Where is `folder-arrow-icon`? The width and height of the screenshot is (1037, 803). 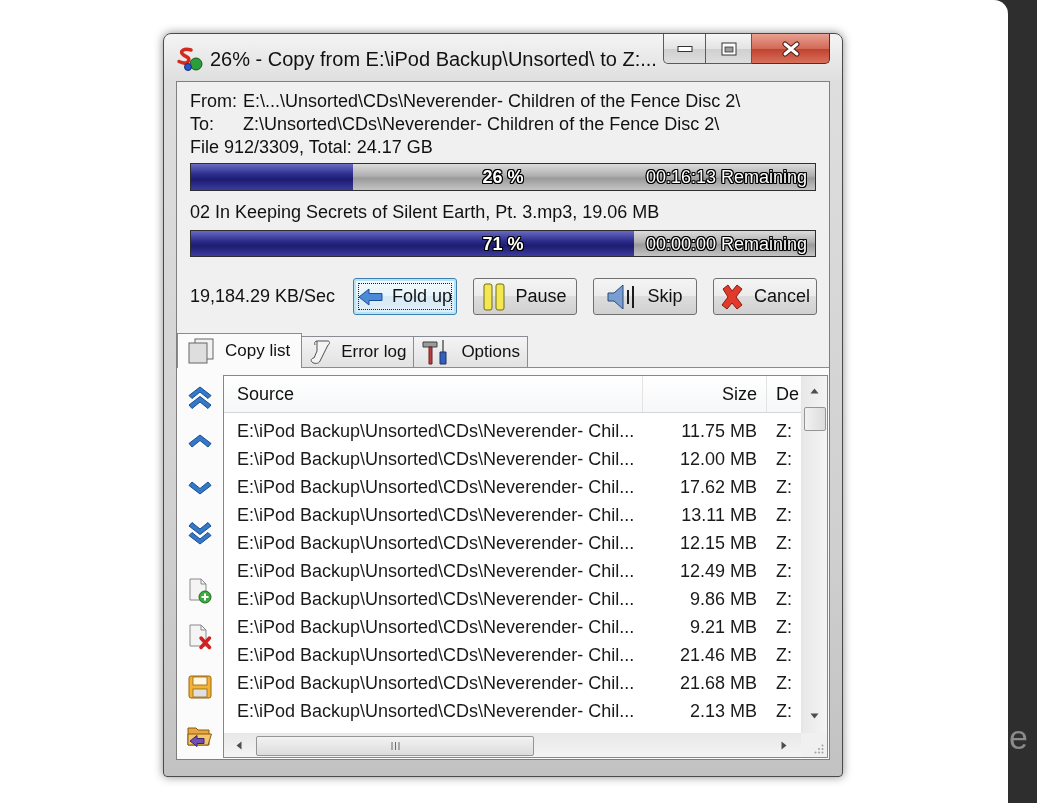 folder-arrow-icon is located at coordinates (200, 736).